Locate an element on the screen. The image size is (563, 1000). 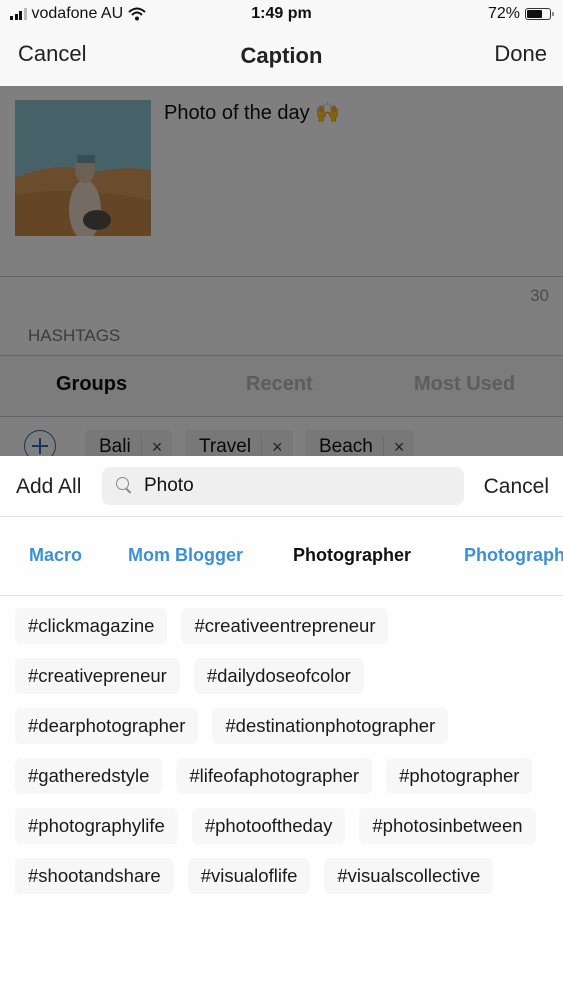
tab-groups: Groups is located at coordinates (91, 384).